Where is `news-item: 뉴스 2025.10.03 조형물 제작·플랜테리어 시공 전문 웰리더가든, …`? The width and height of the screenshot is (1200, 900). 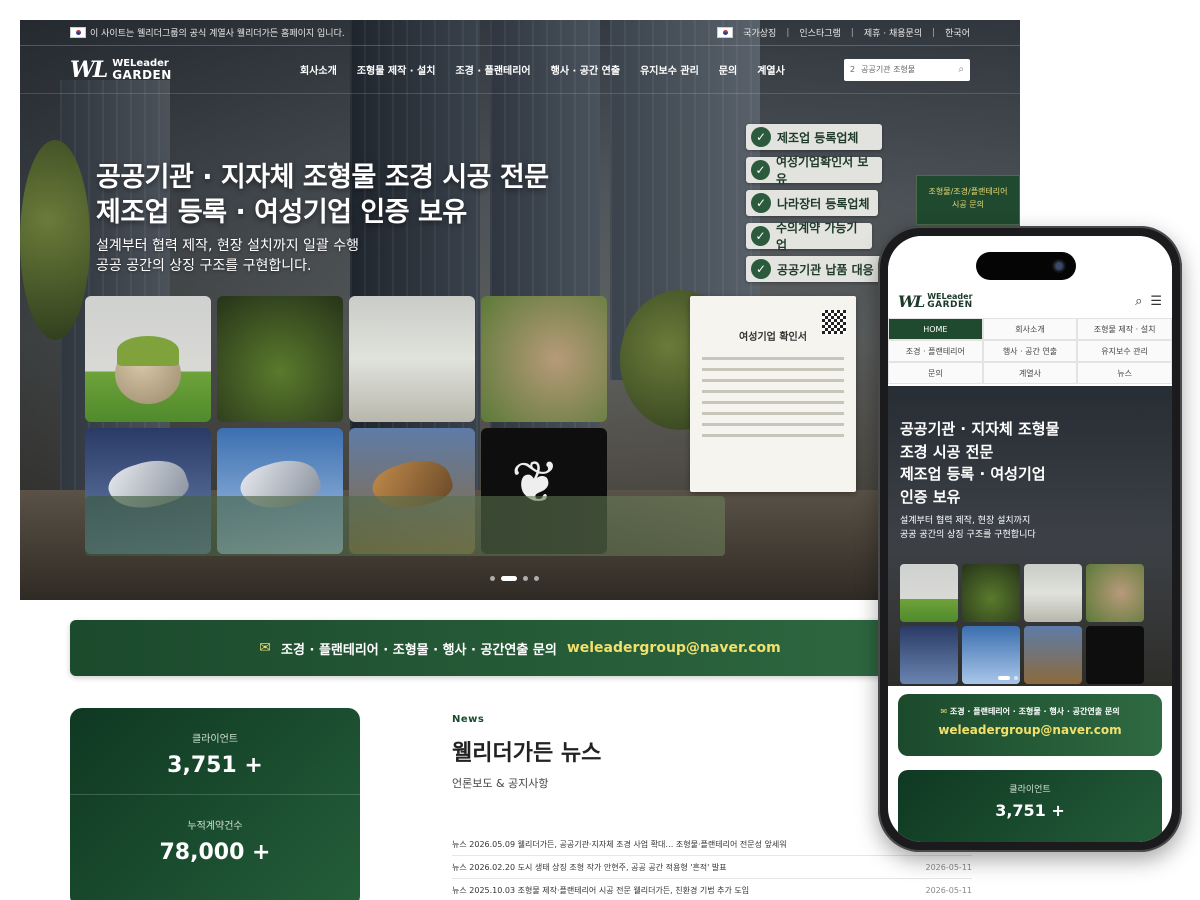
news-item: 뉴스 2025.10.03 조형물 제작·플랜테리어 시공 전문 웰리더가든, … is located at coordinates (712, 889).